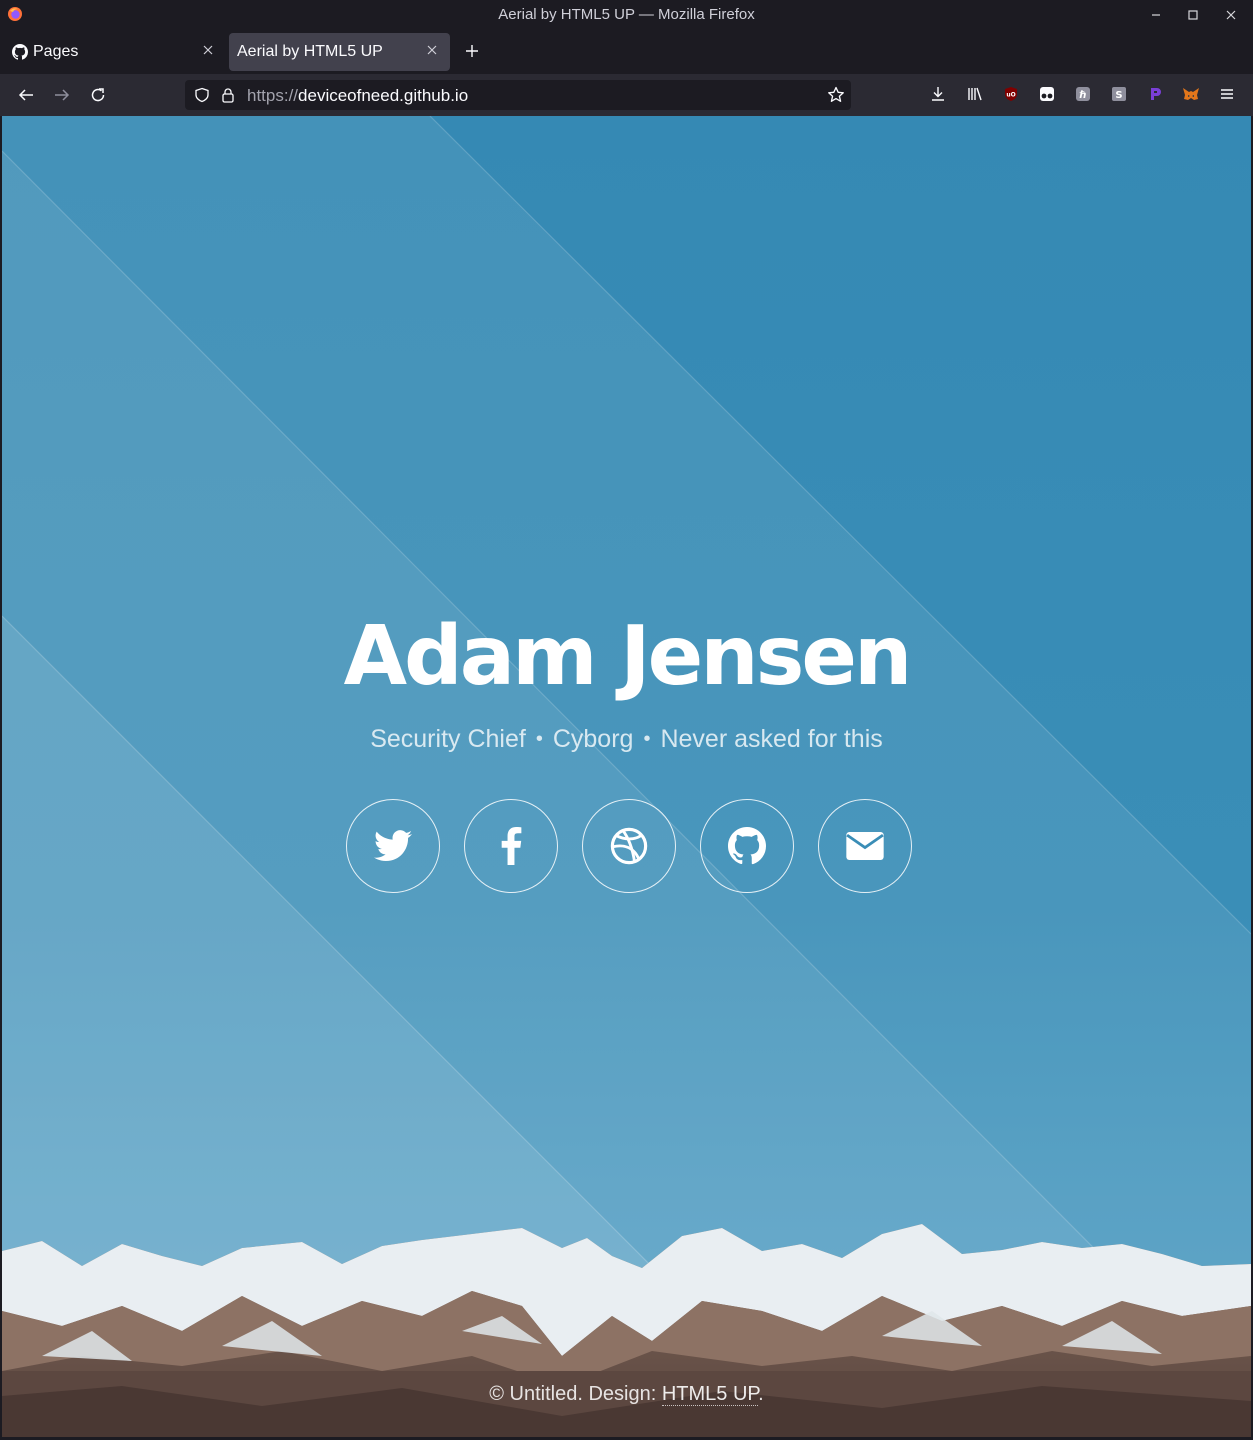  I want to click on social-links, so click(631, 846).